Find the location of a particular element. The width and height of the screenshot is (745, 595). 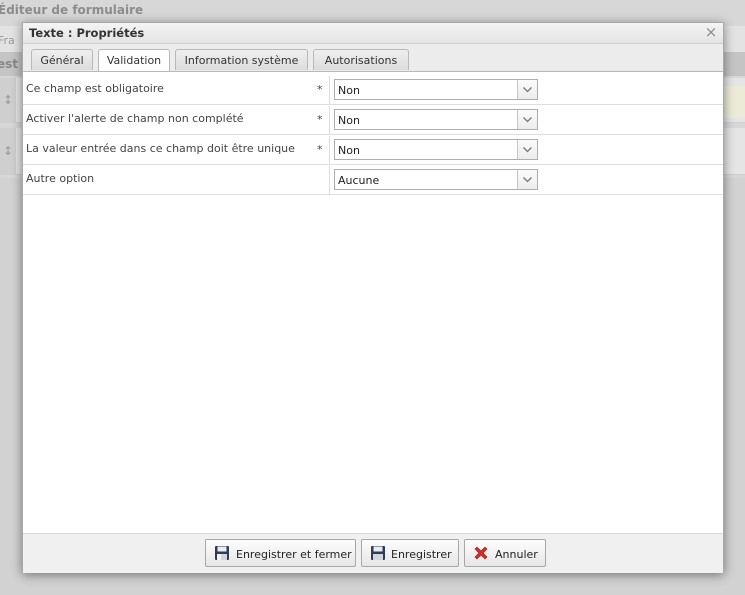

tab-label: Validation is located at coordinates (134, 60).